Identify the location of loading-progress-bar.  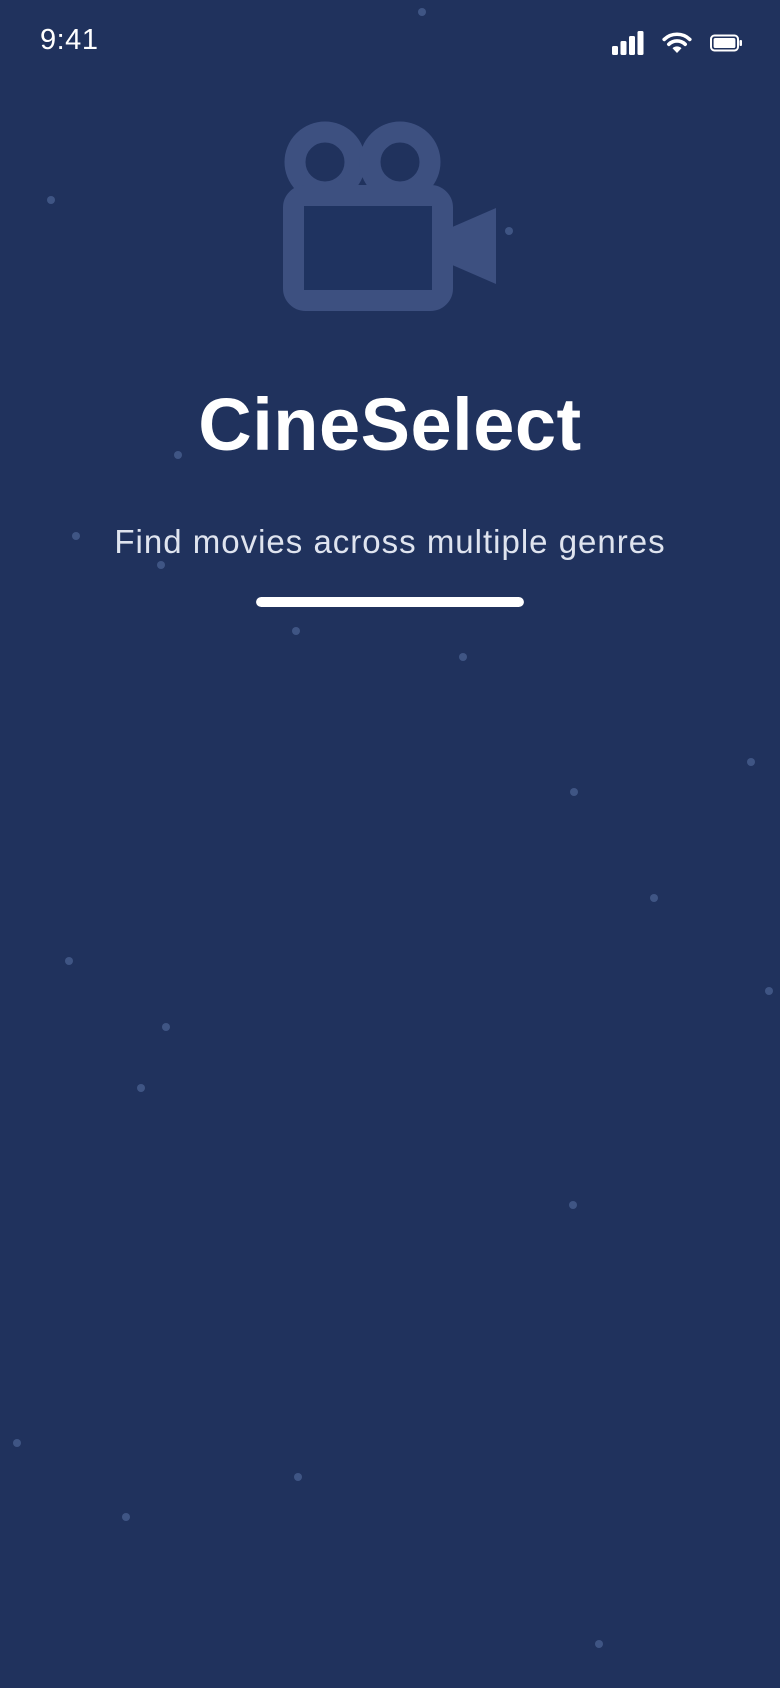
(390, 602).